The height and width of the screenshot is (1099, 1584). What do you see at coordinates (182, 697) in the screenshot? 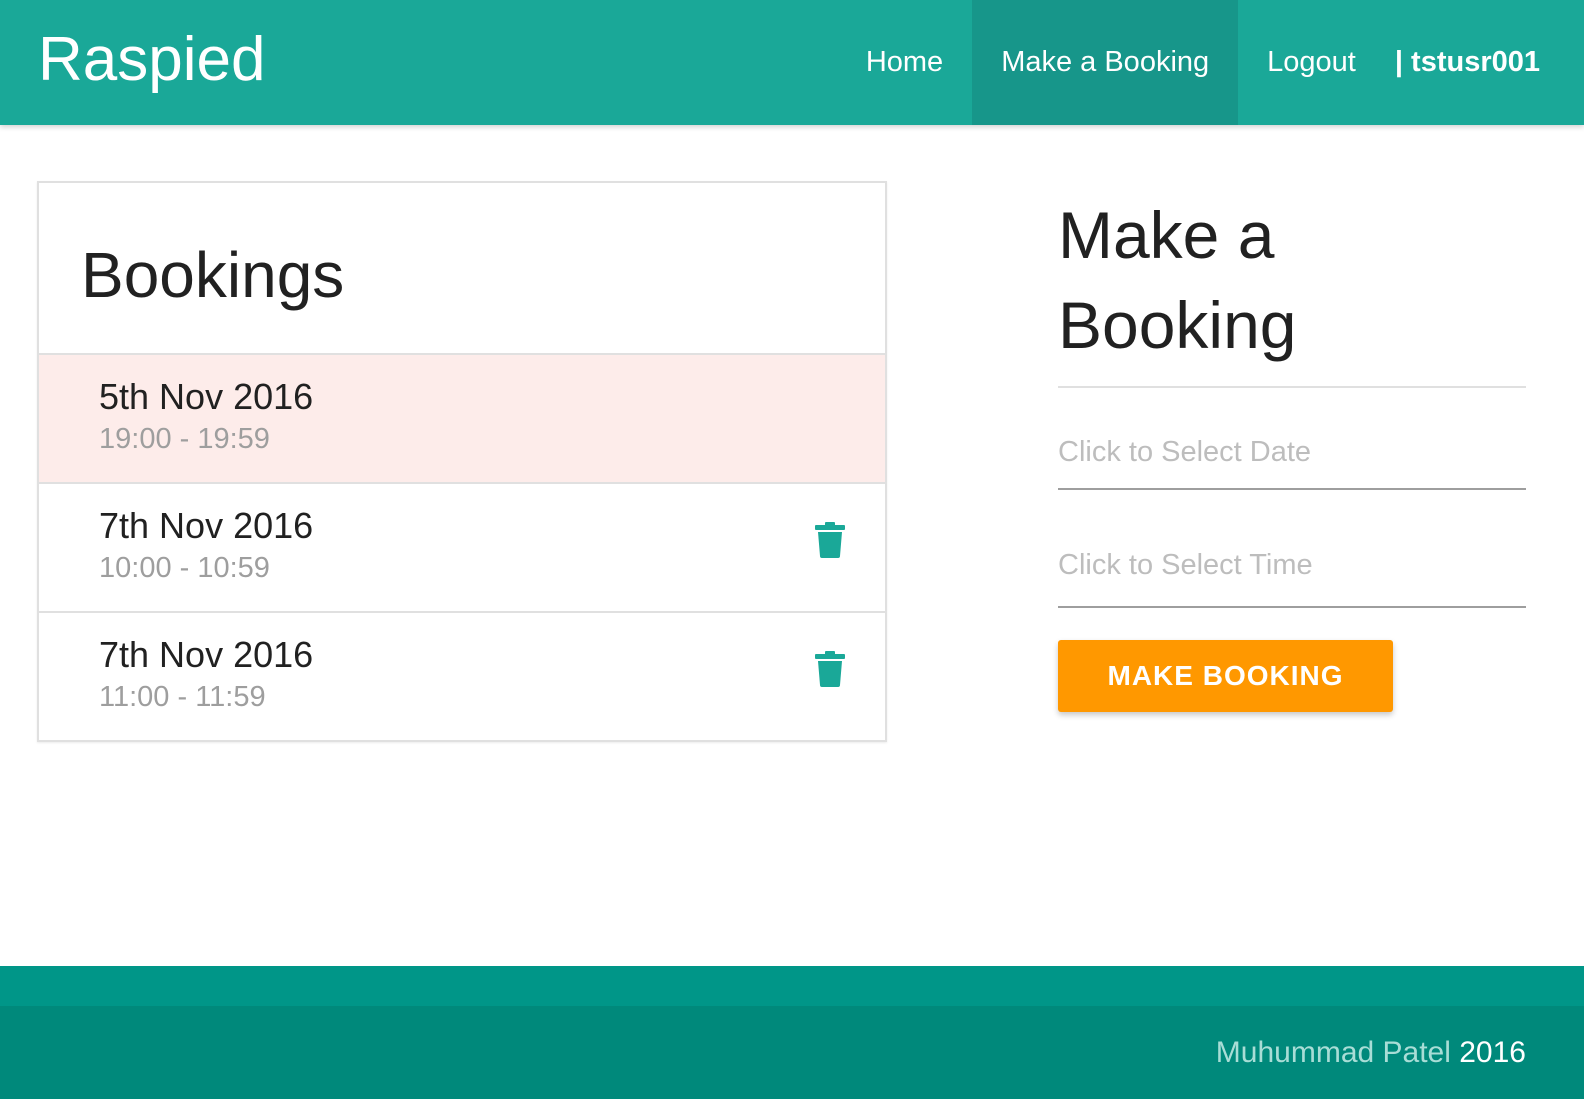
I see `booking-time: 11:00 - 11:59` at bounding box center [182, 697].